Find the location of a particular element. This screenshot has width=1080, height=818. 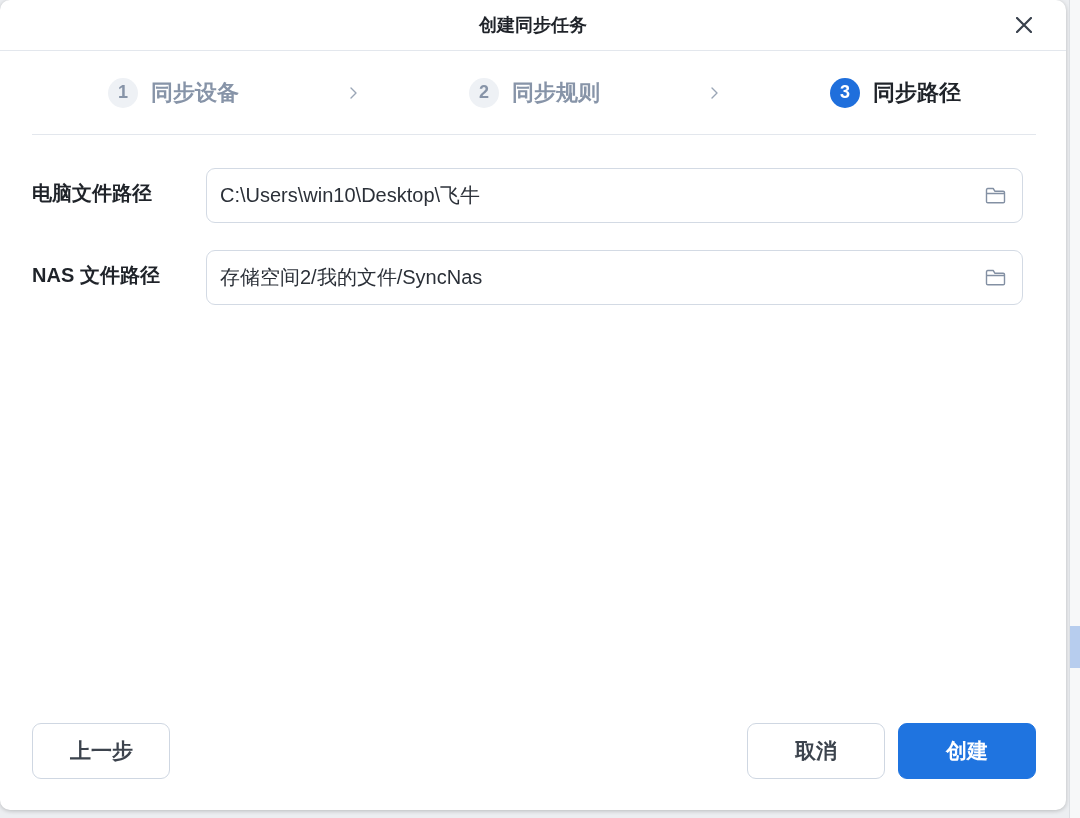

path-field: 存储空间2/我的文件/SyncNas is located at coordinates (614, 277).